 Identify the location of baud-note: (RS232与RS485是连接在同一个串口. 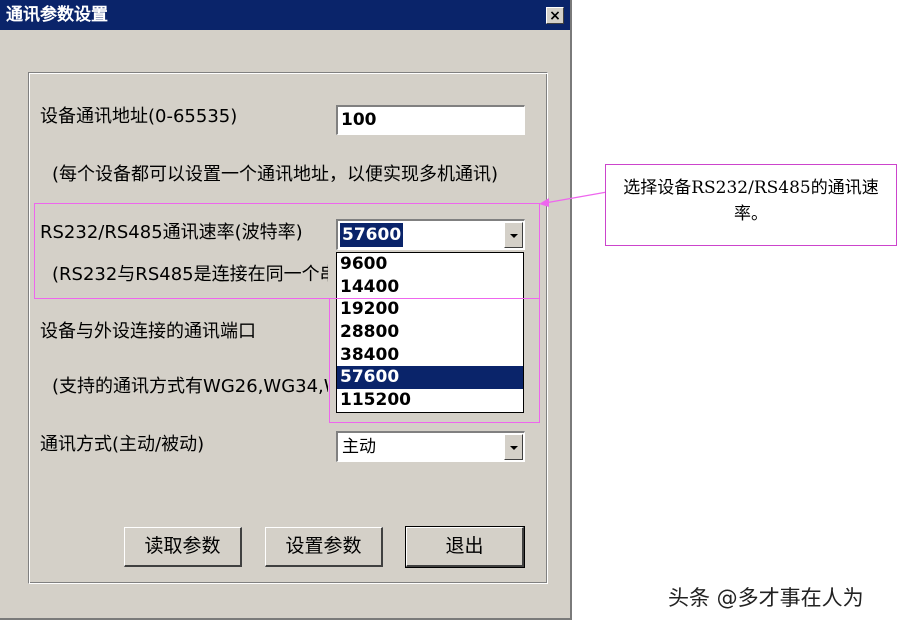
(190, 274).